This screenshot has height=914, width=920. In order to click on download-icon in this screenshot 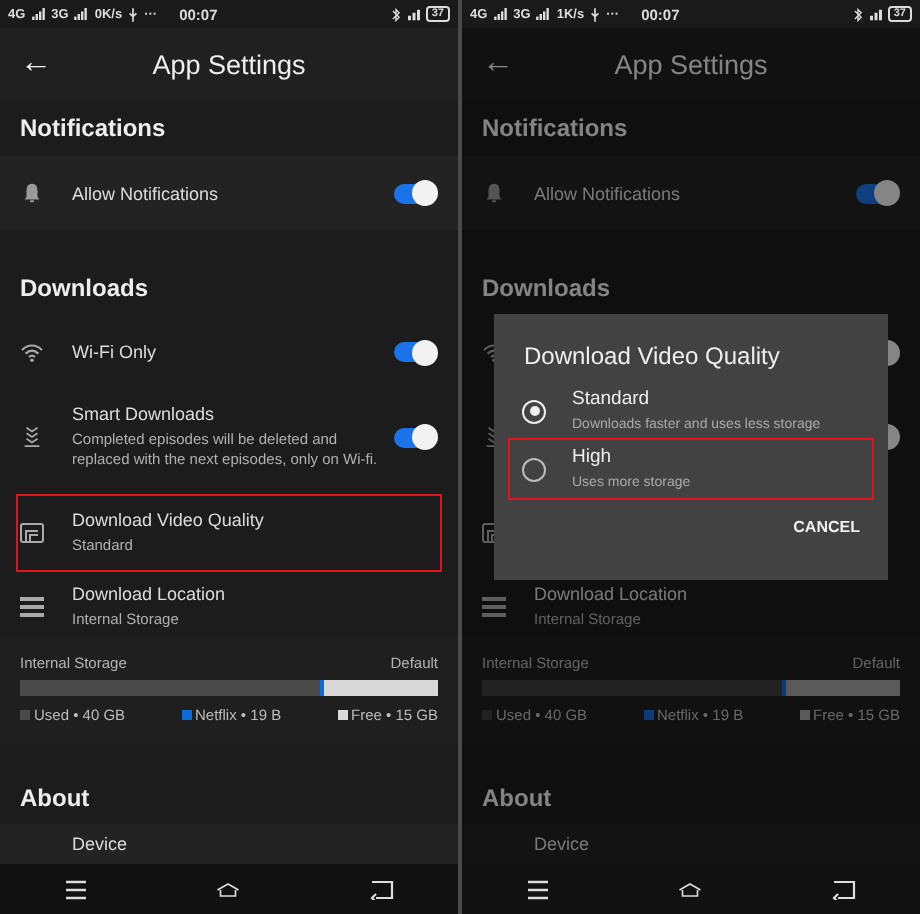, I will do `click(32, 437)`.